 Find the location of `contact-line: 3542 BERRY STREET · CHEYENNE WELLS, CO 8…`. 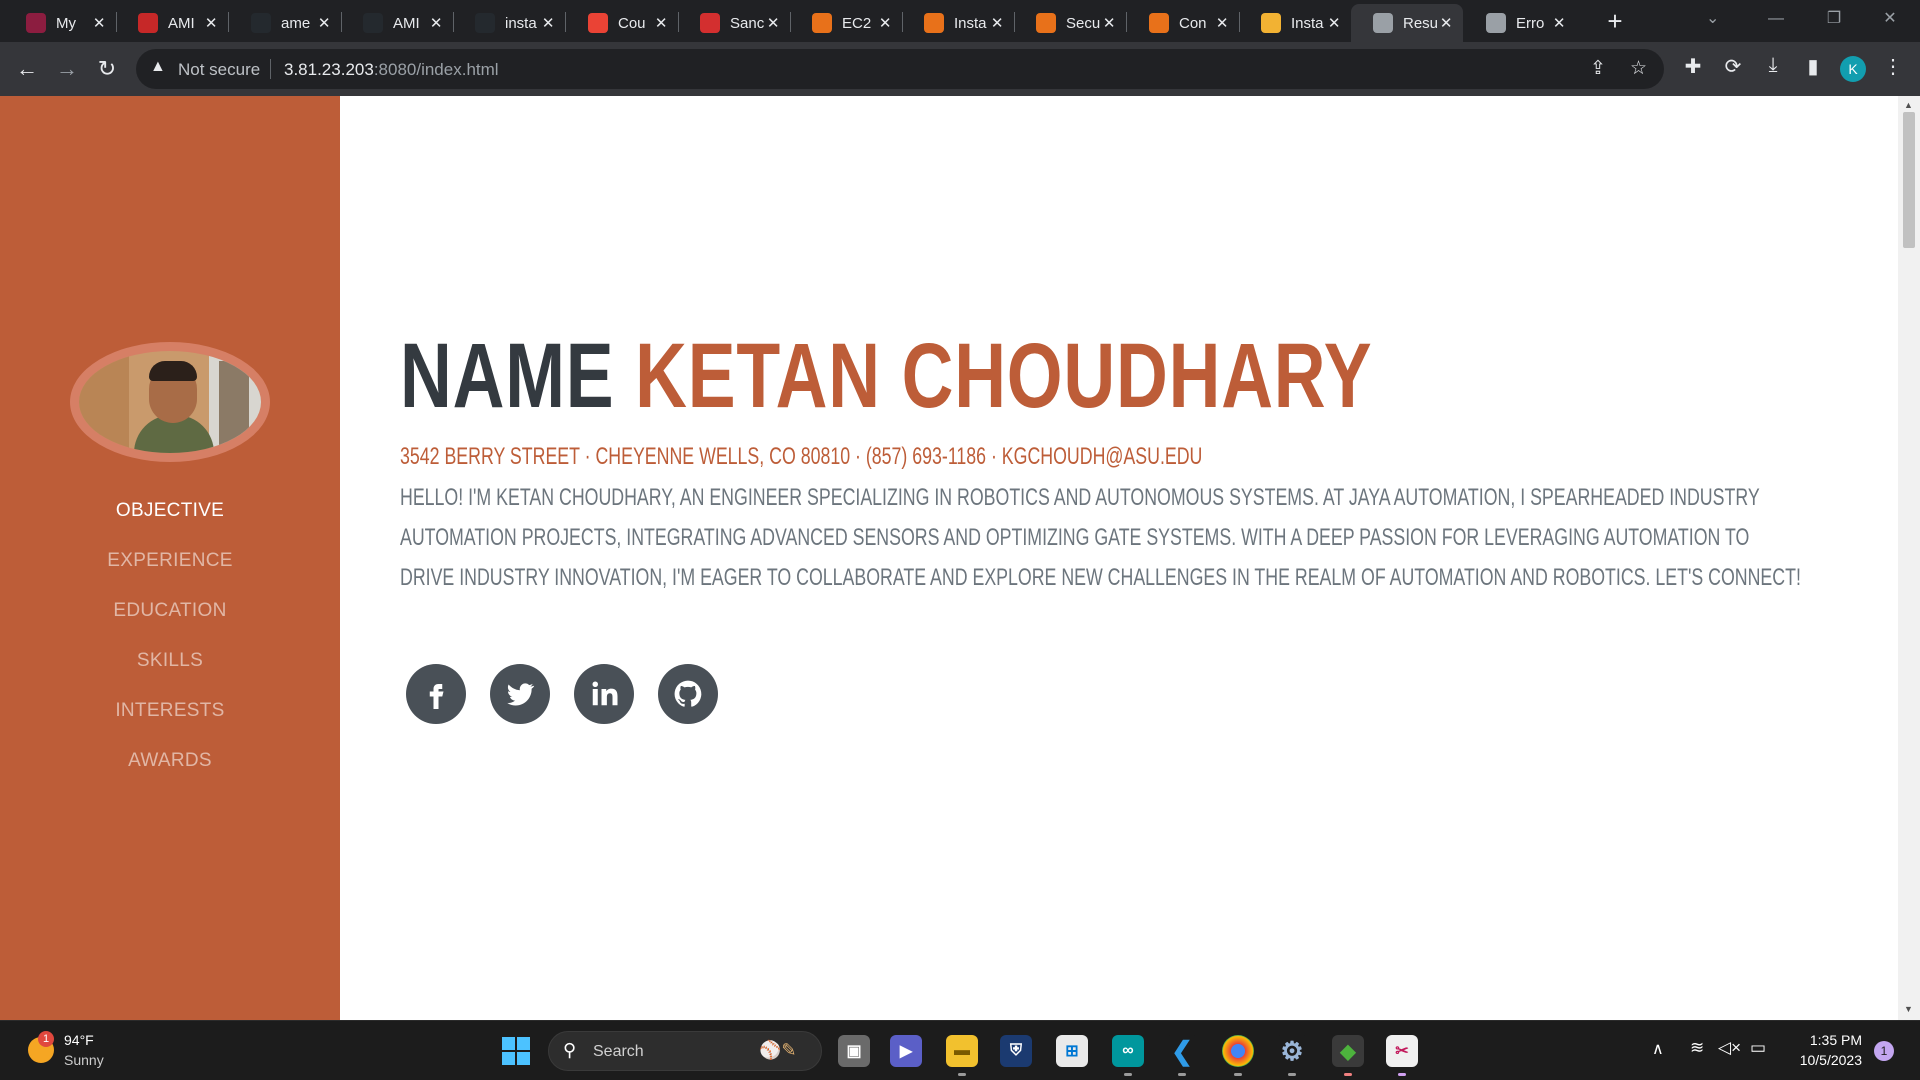

contact-line: 3542 BERRY STREET · CHEYENNE WELLS, CO 8… is located at coordinates (801, 456).